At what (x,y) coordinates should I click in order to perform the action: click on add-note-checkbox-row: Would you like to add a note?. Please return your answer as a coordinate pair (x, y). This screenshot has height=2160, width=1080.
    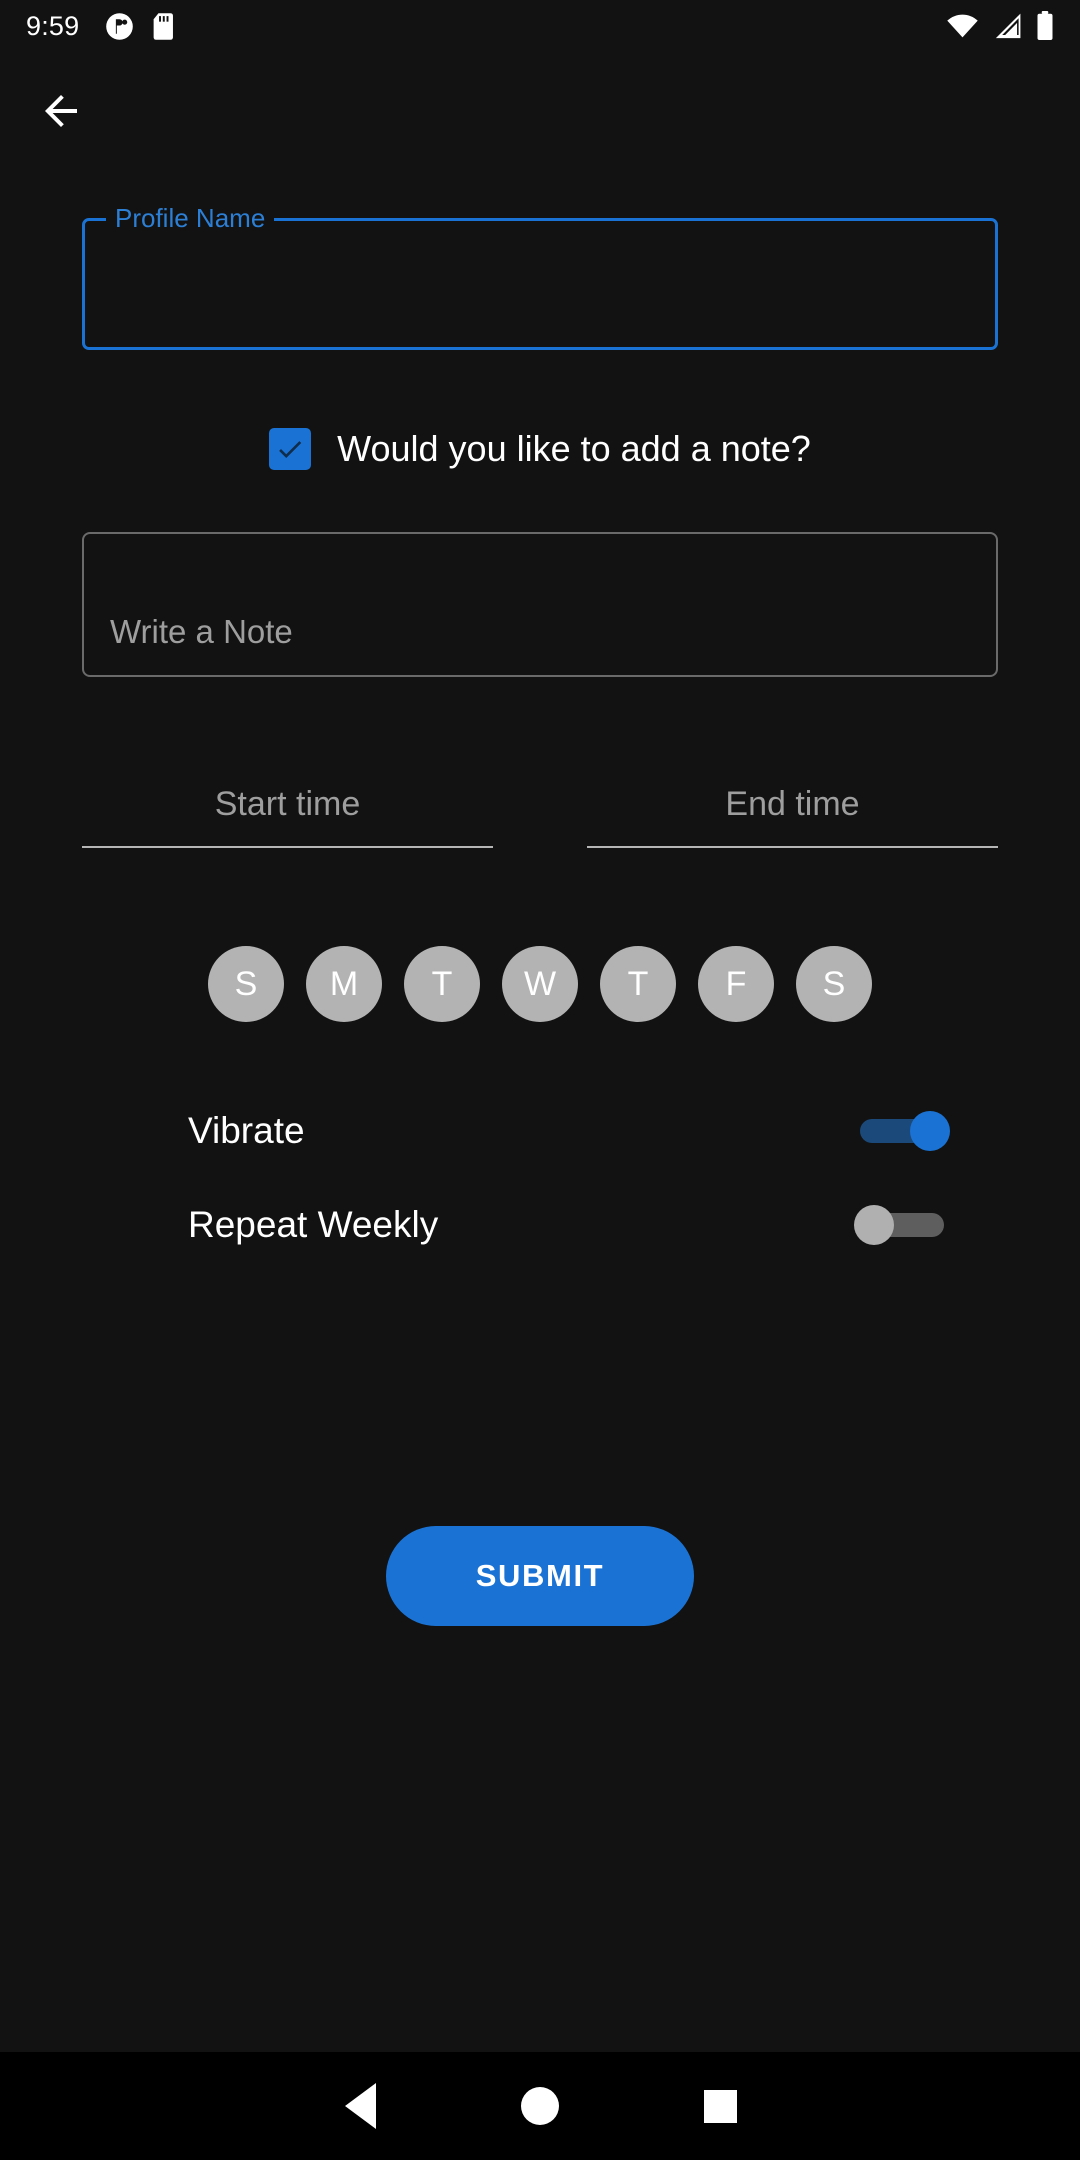
    Looking at the image, I should click on (540, 449).